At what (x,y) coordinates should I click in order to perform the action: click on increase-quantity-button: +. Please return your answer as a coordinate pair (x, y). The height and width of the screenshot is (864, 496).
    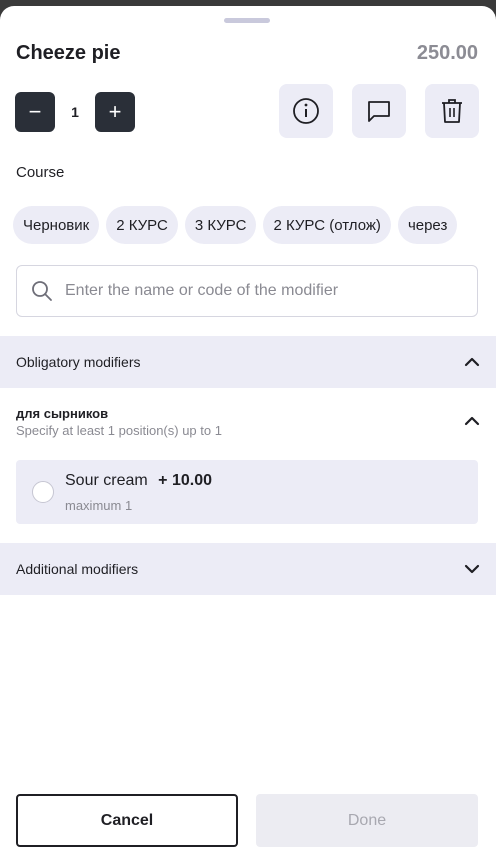
    Looking at the image, I should click on (115, 112).